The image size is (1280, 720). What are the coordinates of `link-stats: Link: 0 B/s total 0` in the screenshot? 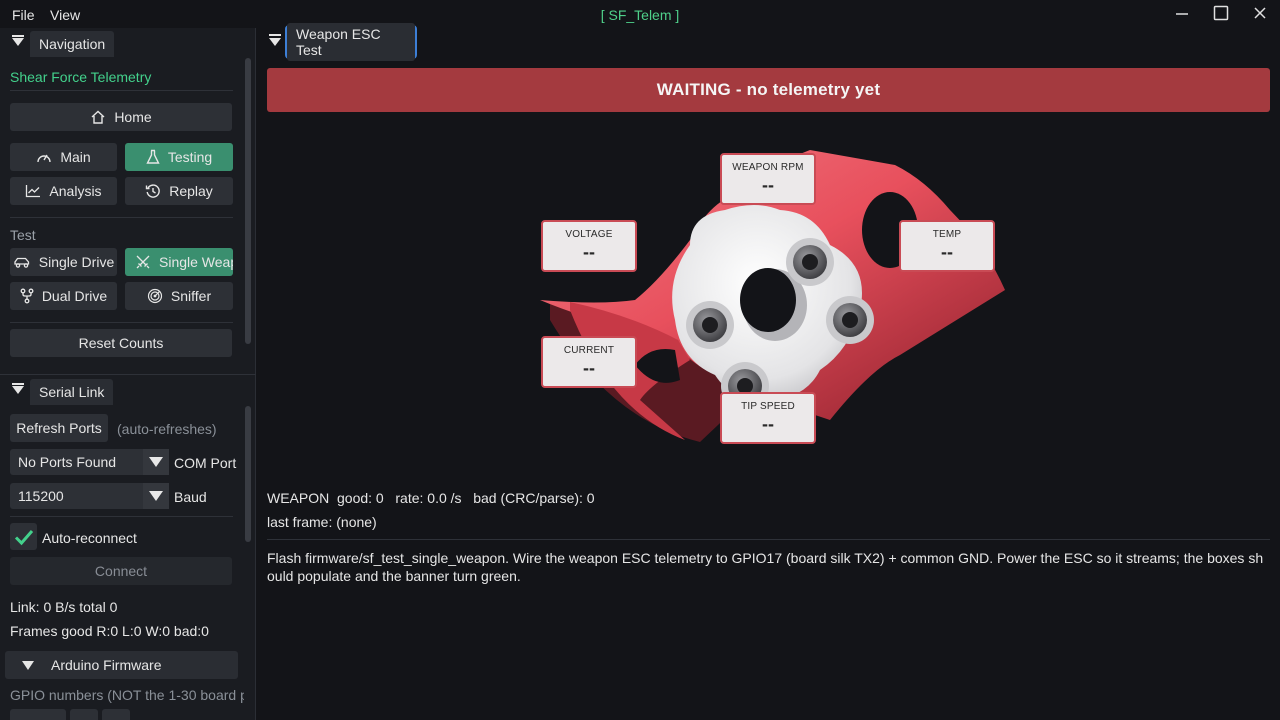 It's located at (64, 607).